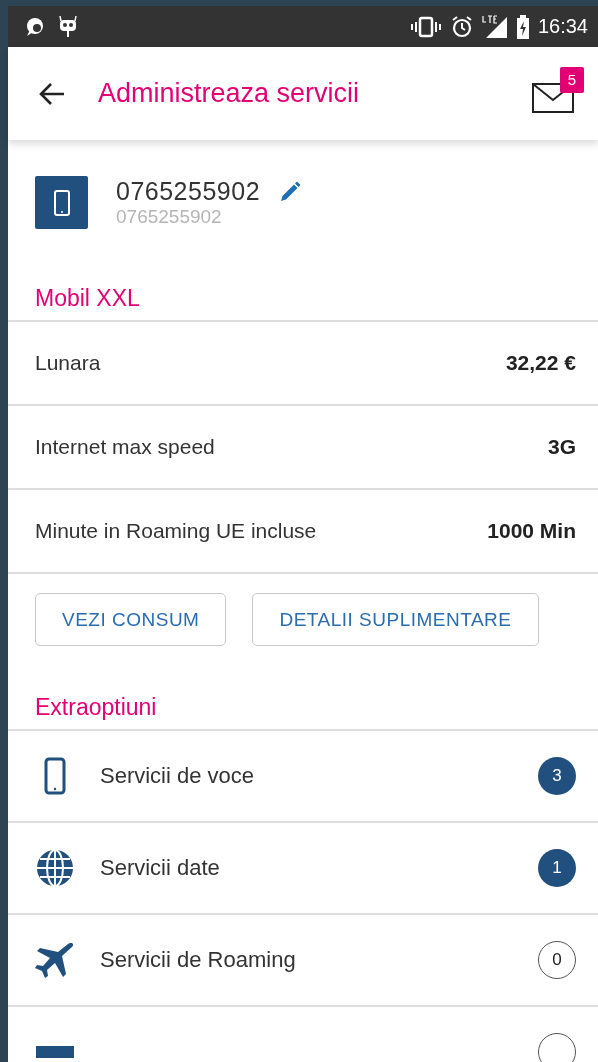 Image resolution: width=598 pixels, height=1062 pixels. Describe the element at coordinates (68, 26) in the screenshot. I see `robot-icon` at that location.